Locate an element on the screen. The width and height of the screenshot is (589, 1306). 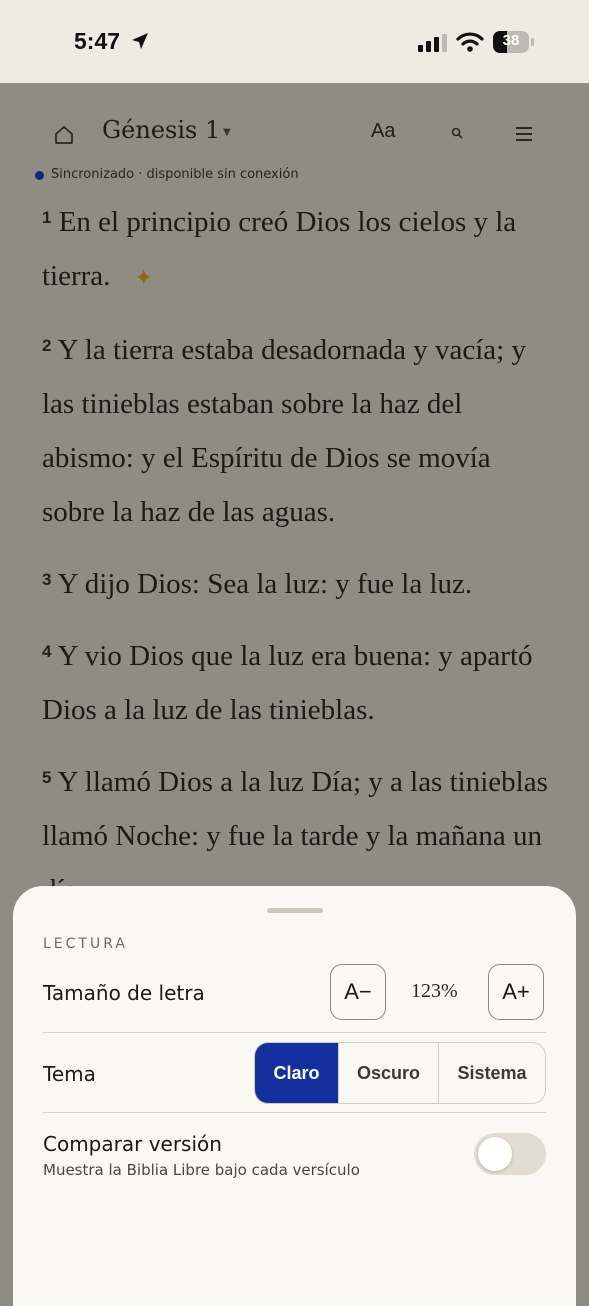
search-icon is located at coordinates (457, 133).